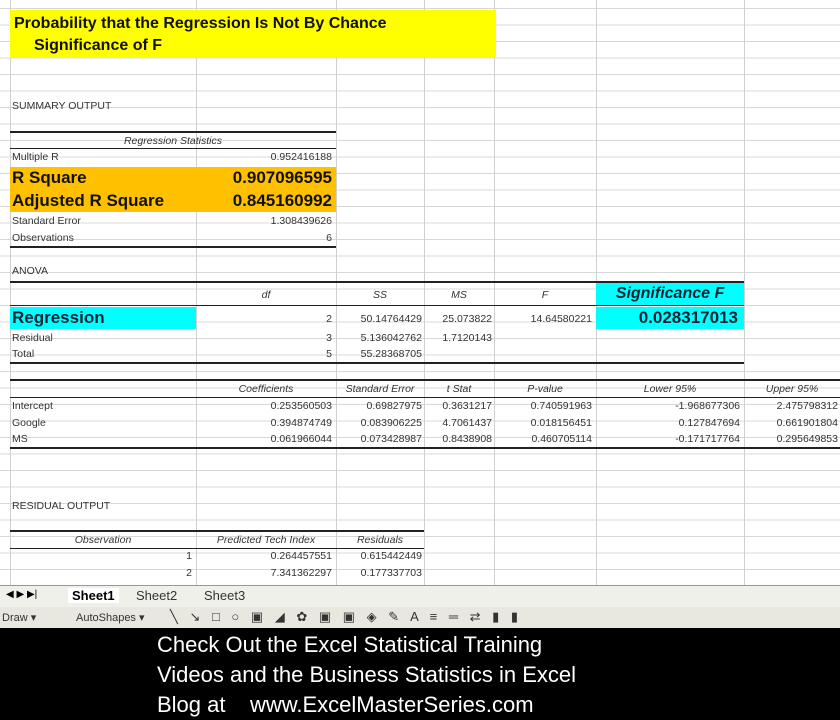 The width and height of the screenshot is (840, 720). Describe the element at coordinates (391, 338) in the screenshot. I see `anova-cell: 5.136042762` at that location.